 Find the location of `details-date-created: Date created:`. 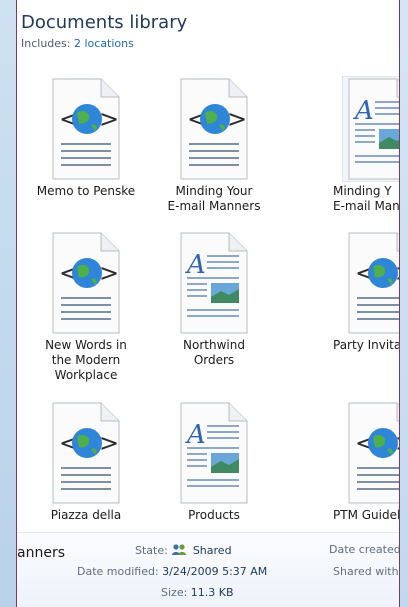

details-date-created: Date created: is located at coordinates (364, 549).